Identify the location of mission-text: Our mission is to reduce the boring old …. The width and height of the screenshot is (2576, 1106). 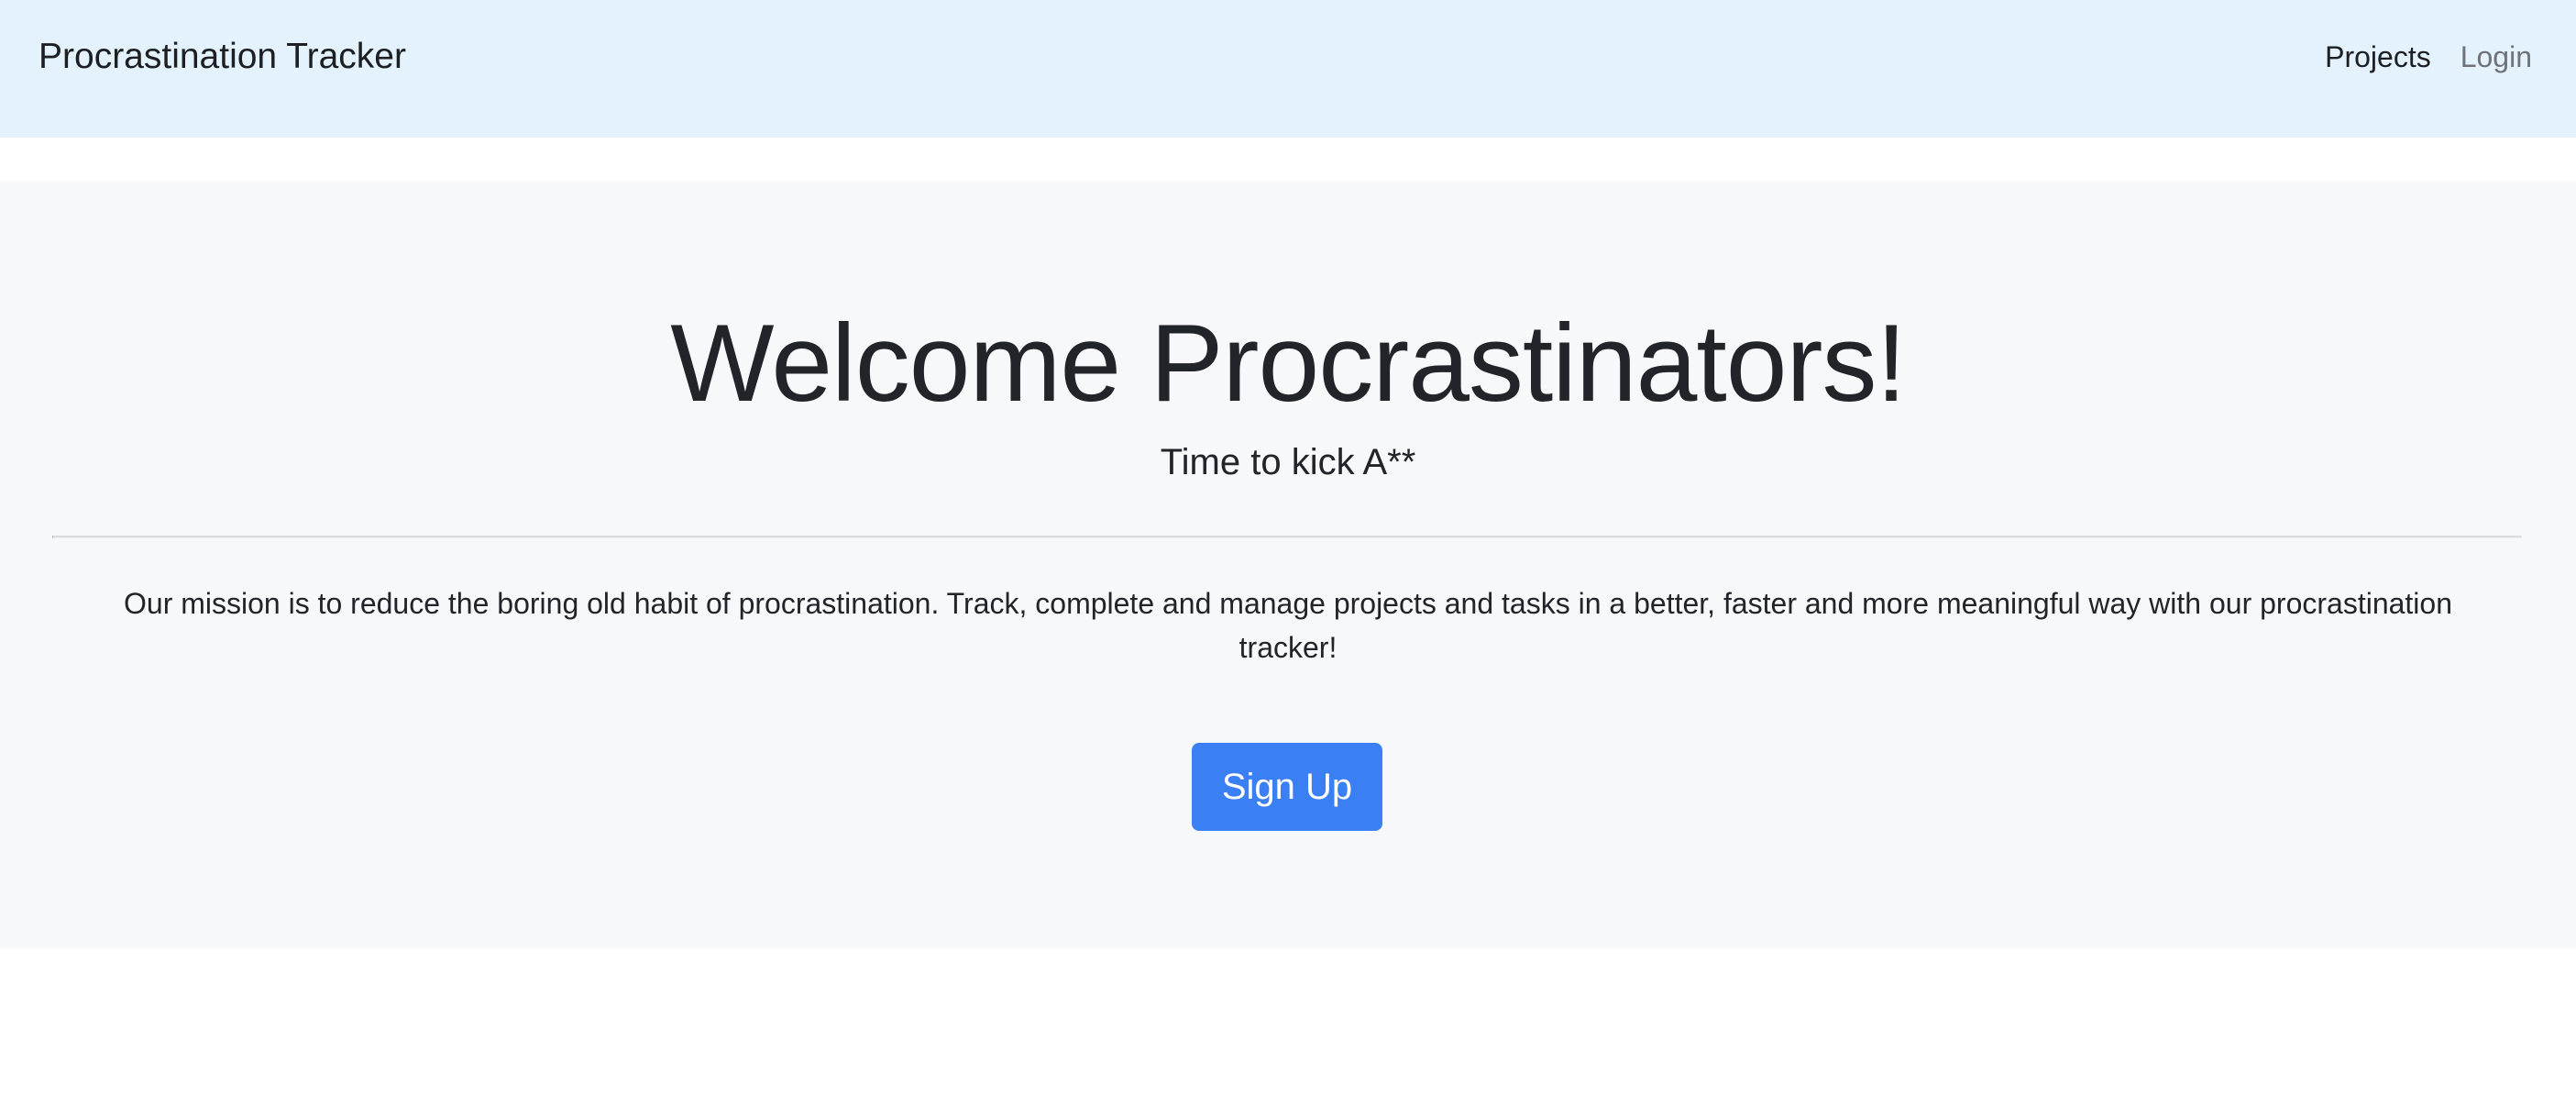
(1288, 625).